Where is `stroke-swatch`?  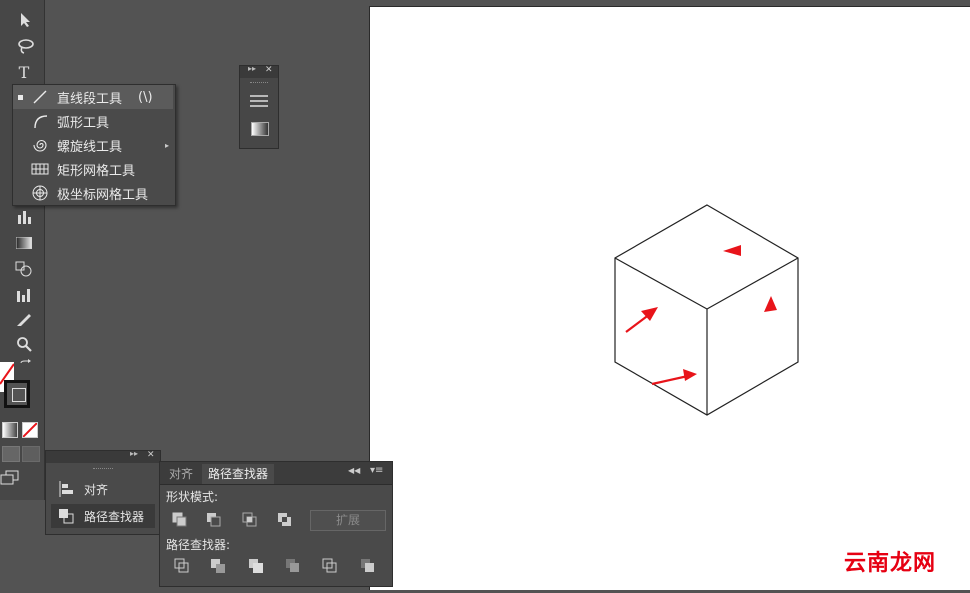 stroke-swatch is located at coordinates (17, 394).